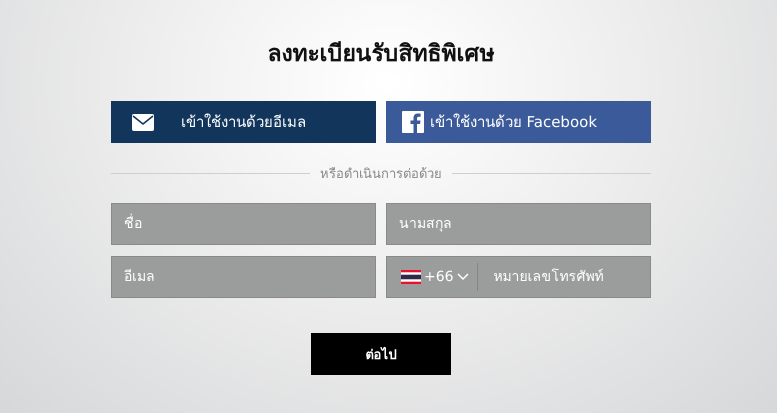  I want to click on text-input: อีเมล, so click(243, 277).